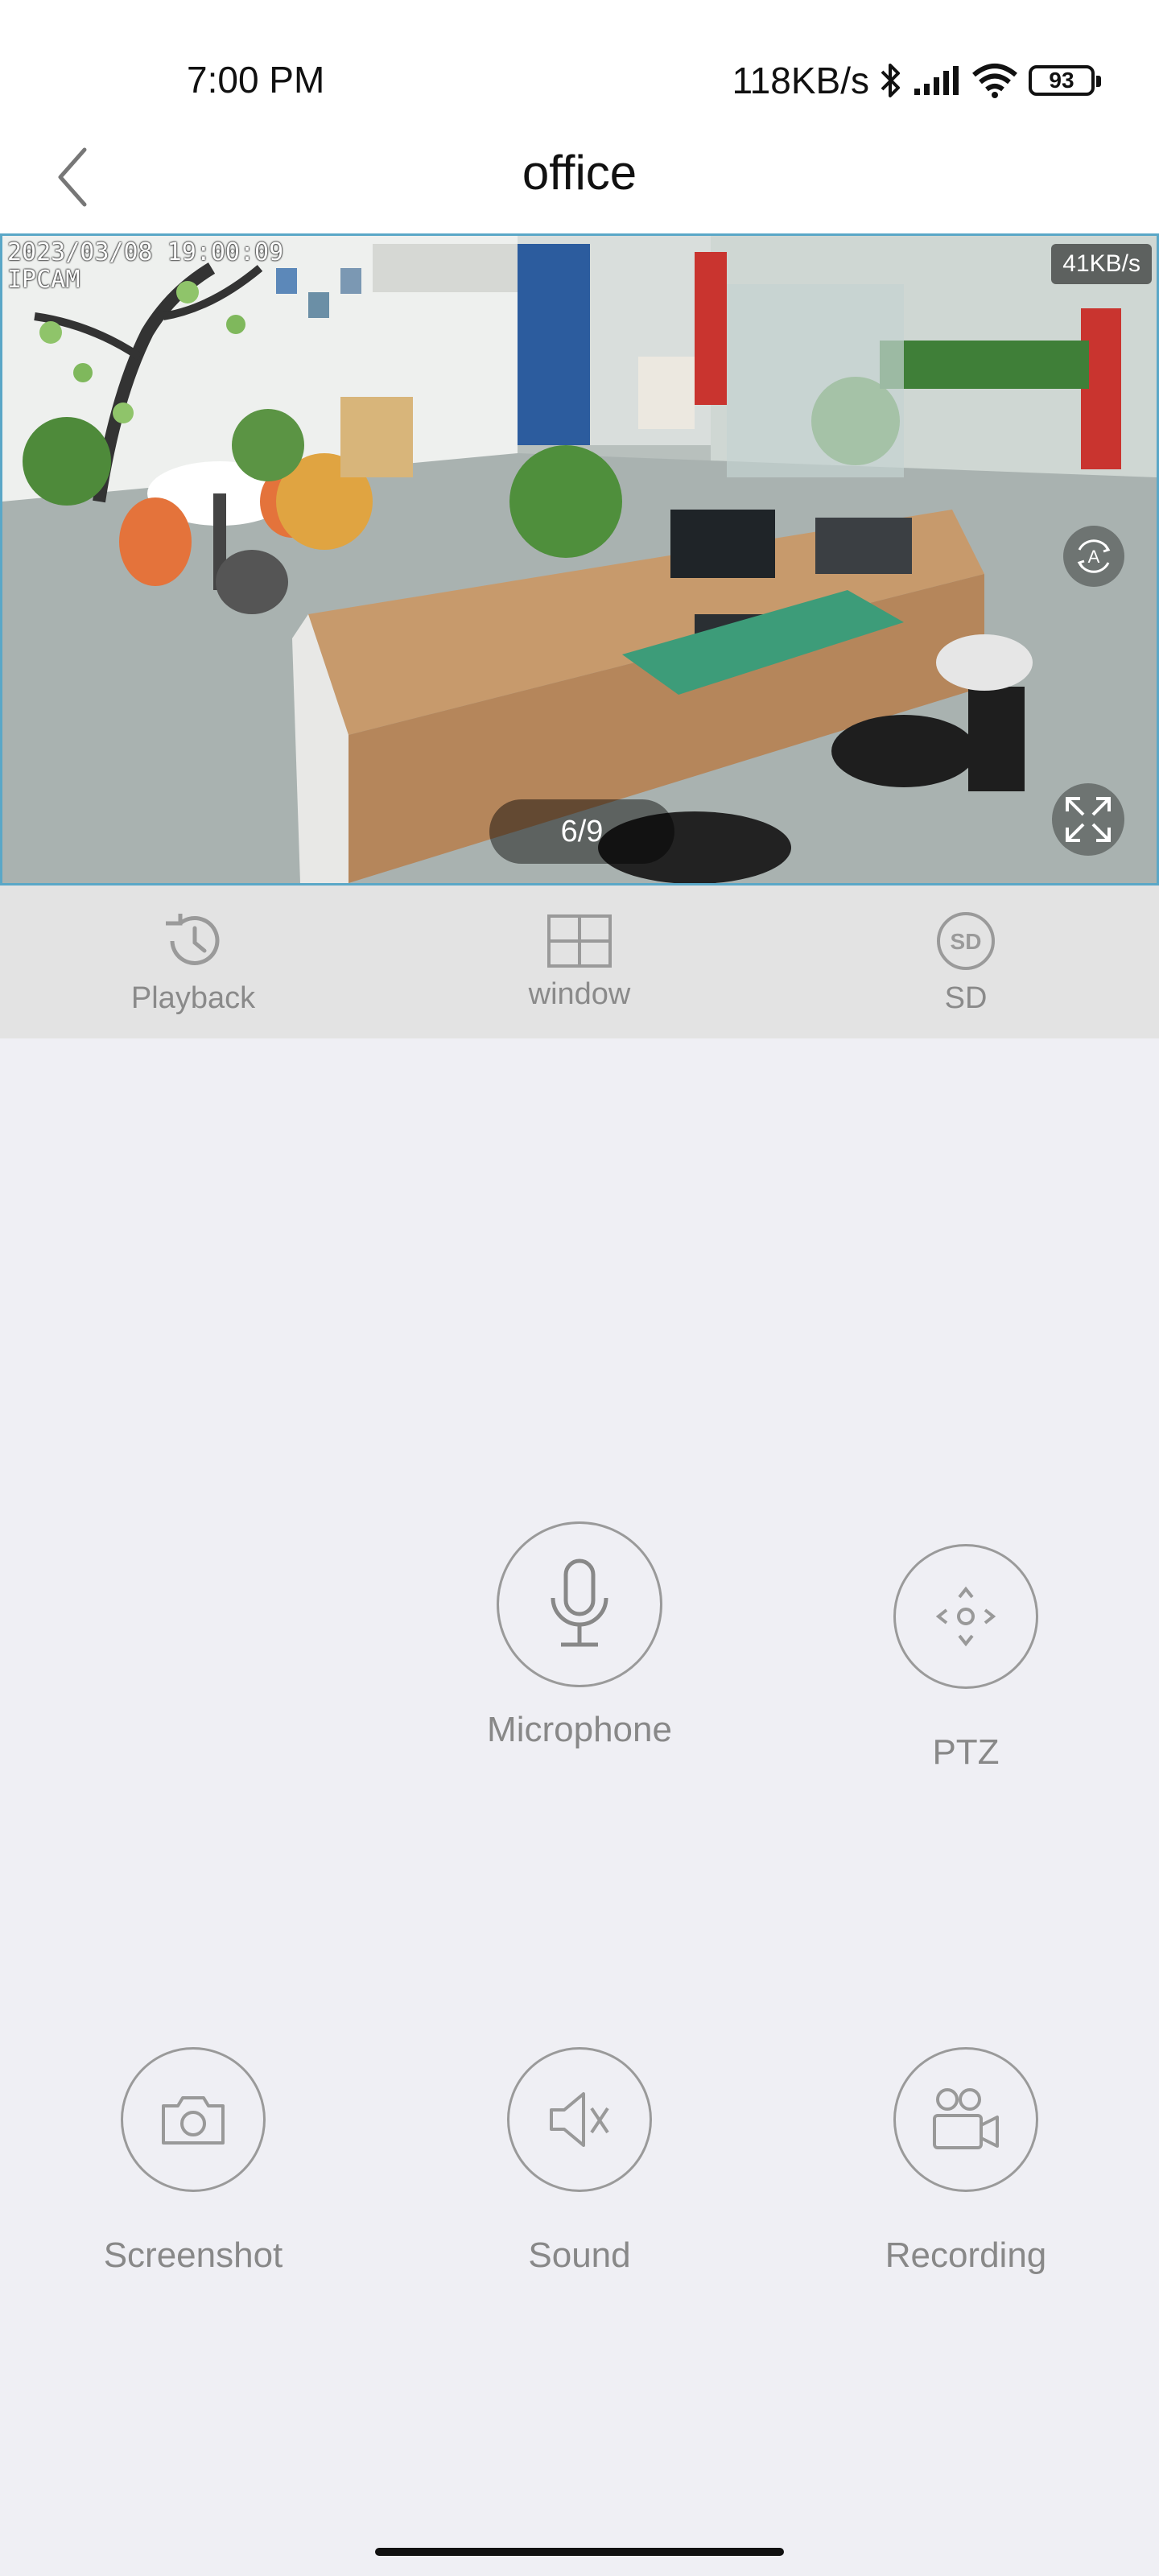 This screenshot has height=2576, width=1159. I want to click on auto-rotate-icon: A, so click(1094, 556).